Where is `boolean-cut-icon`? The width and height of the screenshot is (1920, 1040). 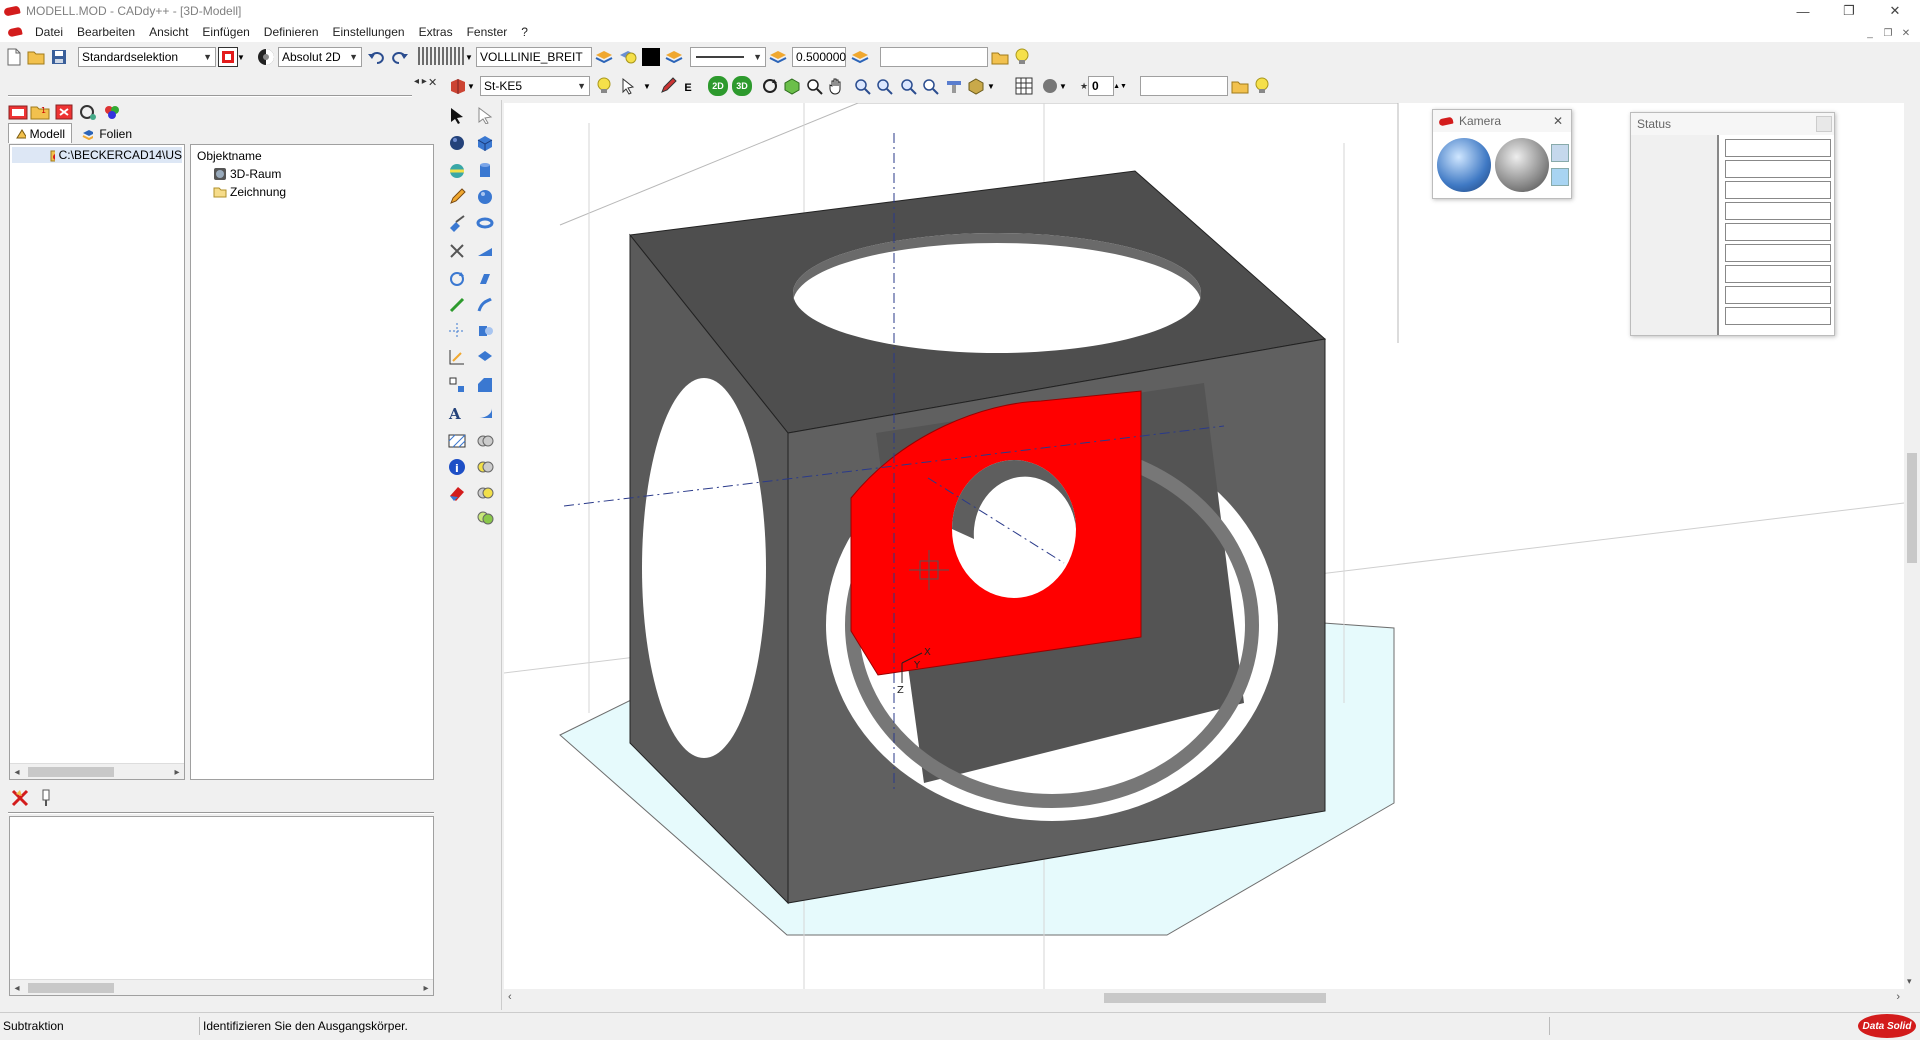
boolean-cut-icon is located at coordinates (485, 517).